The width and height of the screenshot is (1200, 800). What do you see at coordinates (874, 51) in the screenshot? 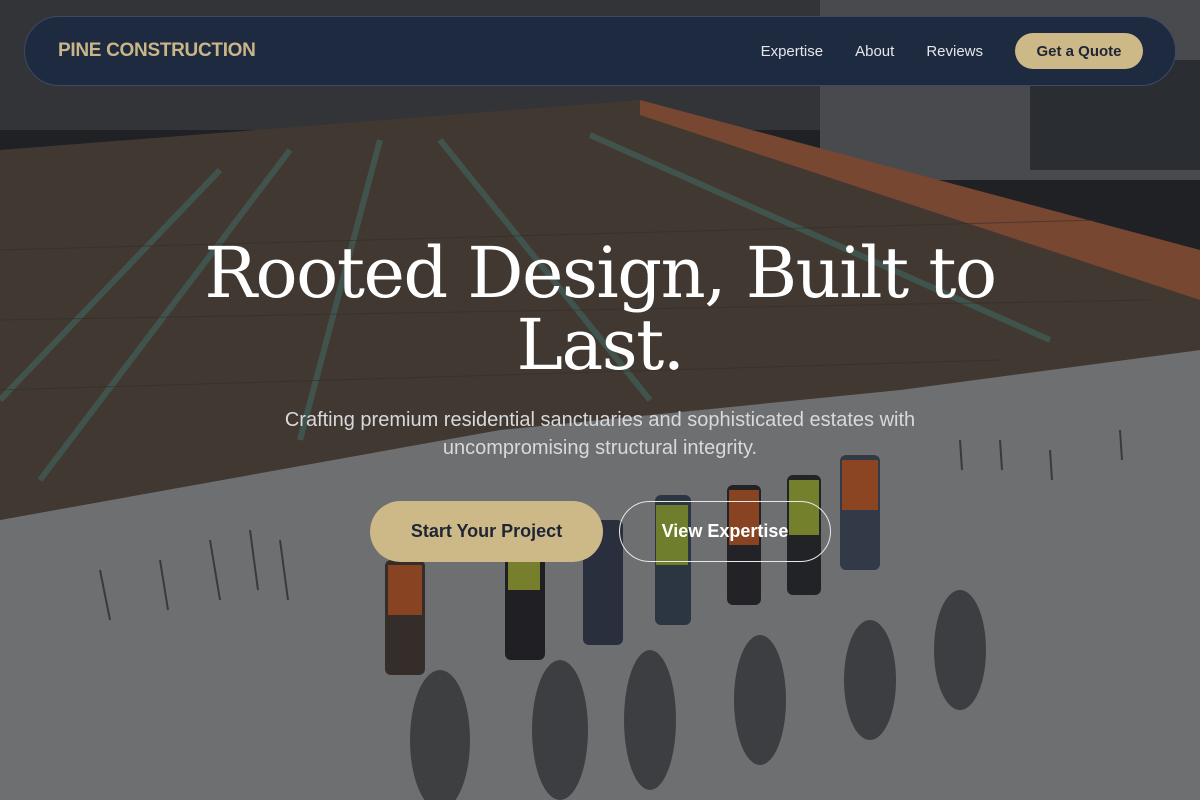
I see `nav-link-about: About` at bounding box center [874, 51].